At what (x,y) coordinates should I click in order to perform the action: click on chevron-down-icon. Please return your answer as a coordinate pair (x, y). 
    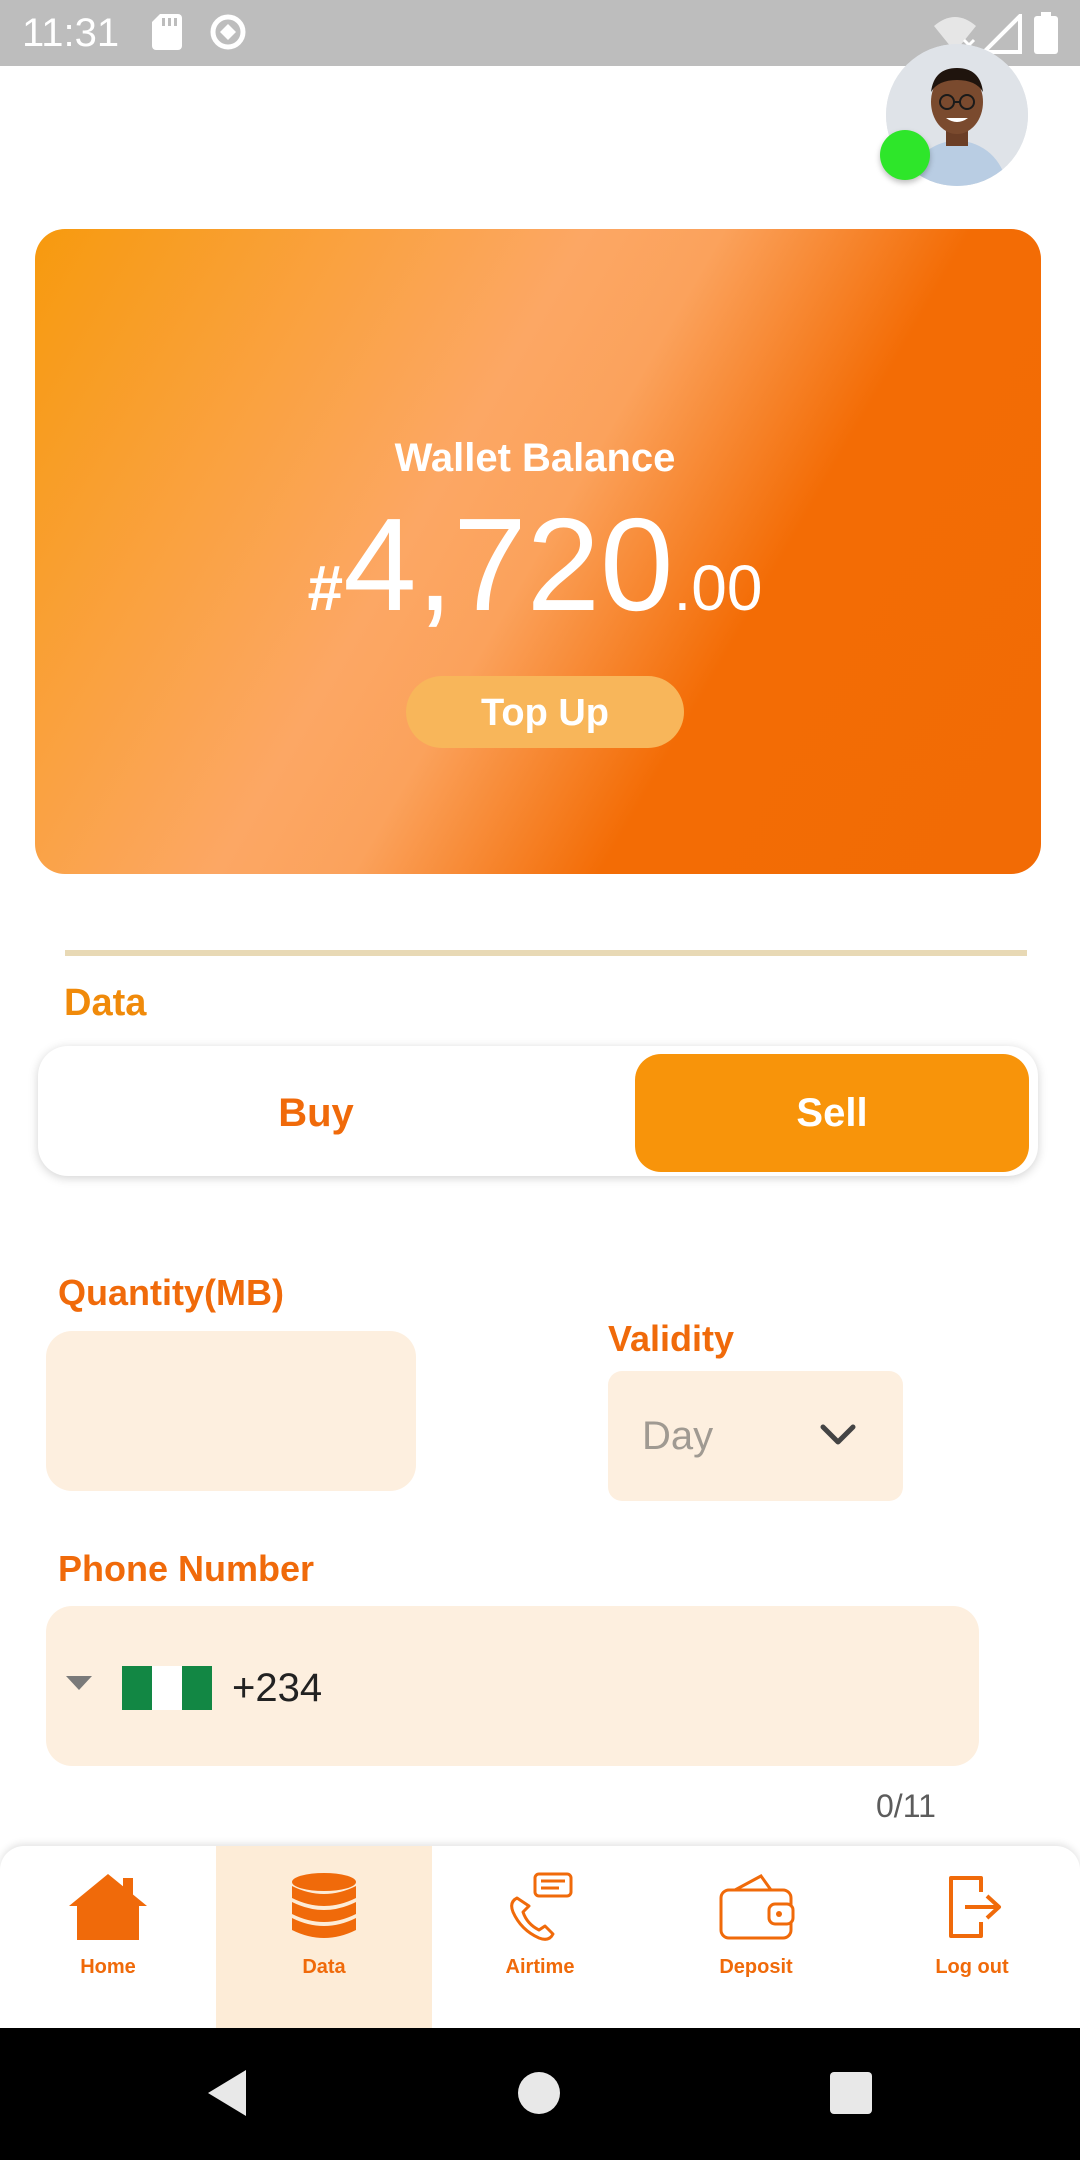
    Looking at the image, I should click on (838, 1434).